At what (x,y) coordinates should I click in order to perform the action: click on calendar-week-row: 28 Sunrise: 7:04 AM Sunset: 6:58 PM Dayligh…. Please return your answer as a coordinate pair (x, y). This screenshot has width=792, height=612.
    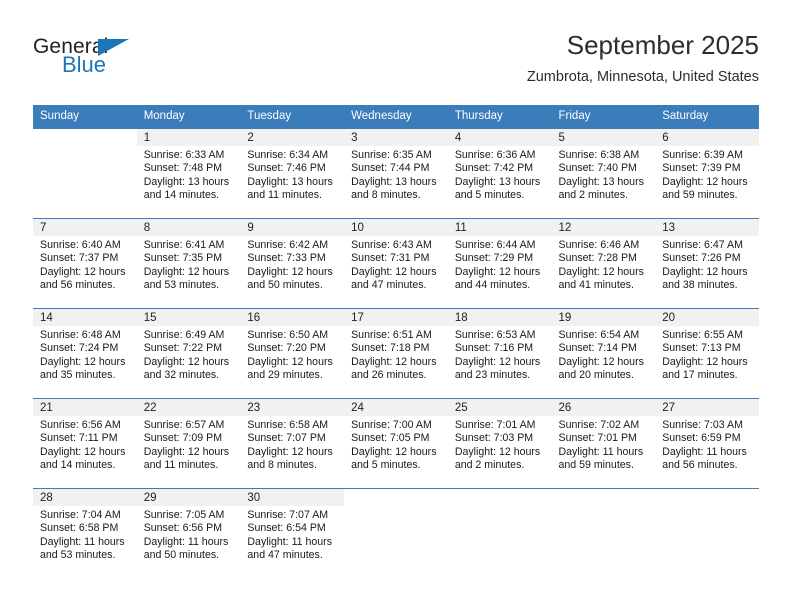
    Looking at the image, I should click on (396, 533).